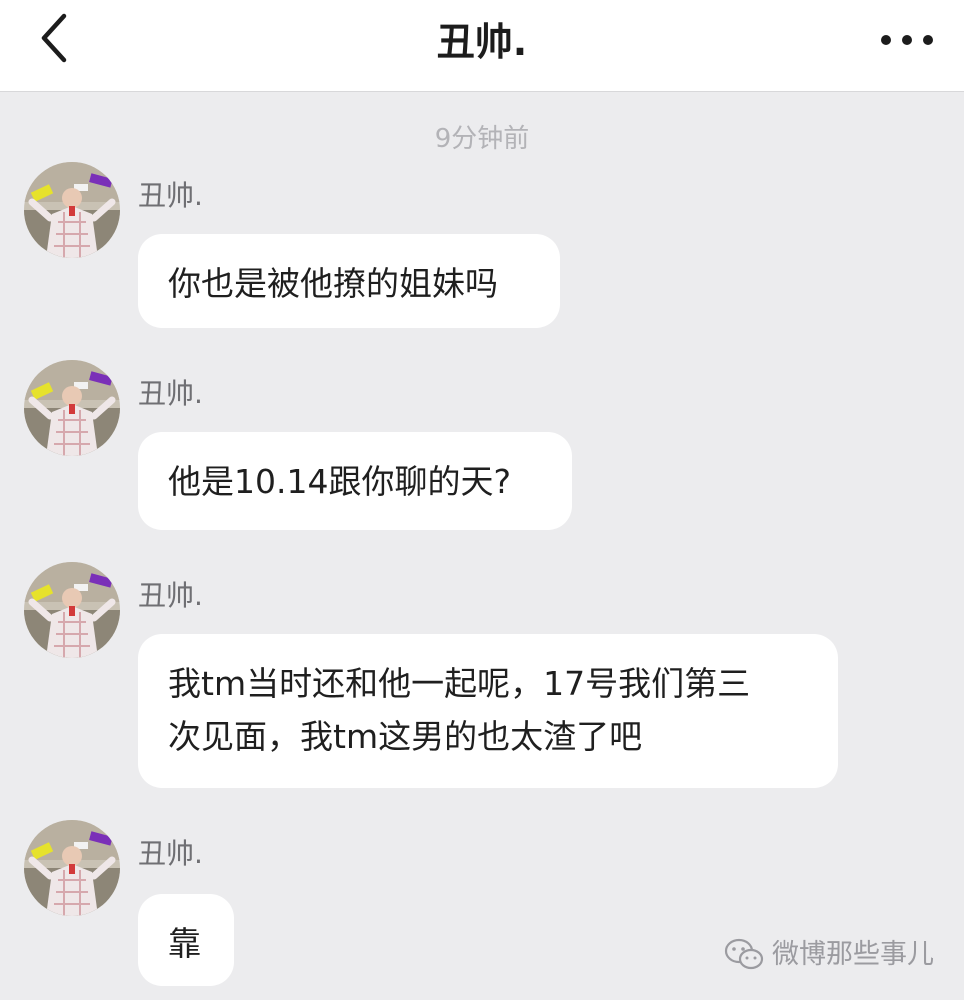 The height and width of the screenshot is (1000, 964). I want to click on navigation-bar: 丑帅., so click(482, 46).